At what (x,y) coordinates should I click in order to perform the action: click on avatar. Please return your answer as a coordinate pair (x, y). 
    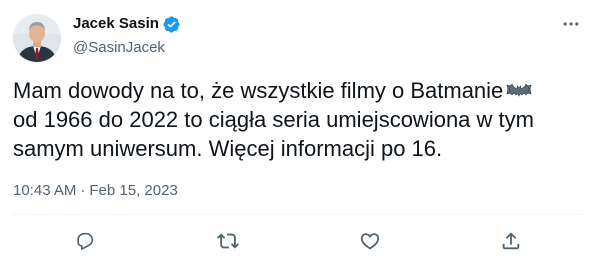
    Looking at the image, I should click on (37, 38).